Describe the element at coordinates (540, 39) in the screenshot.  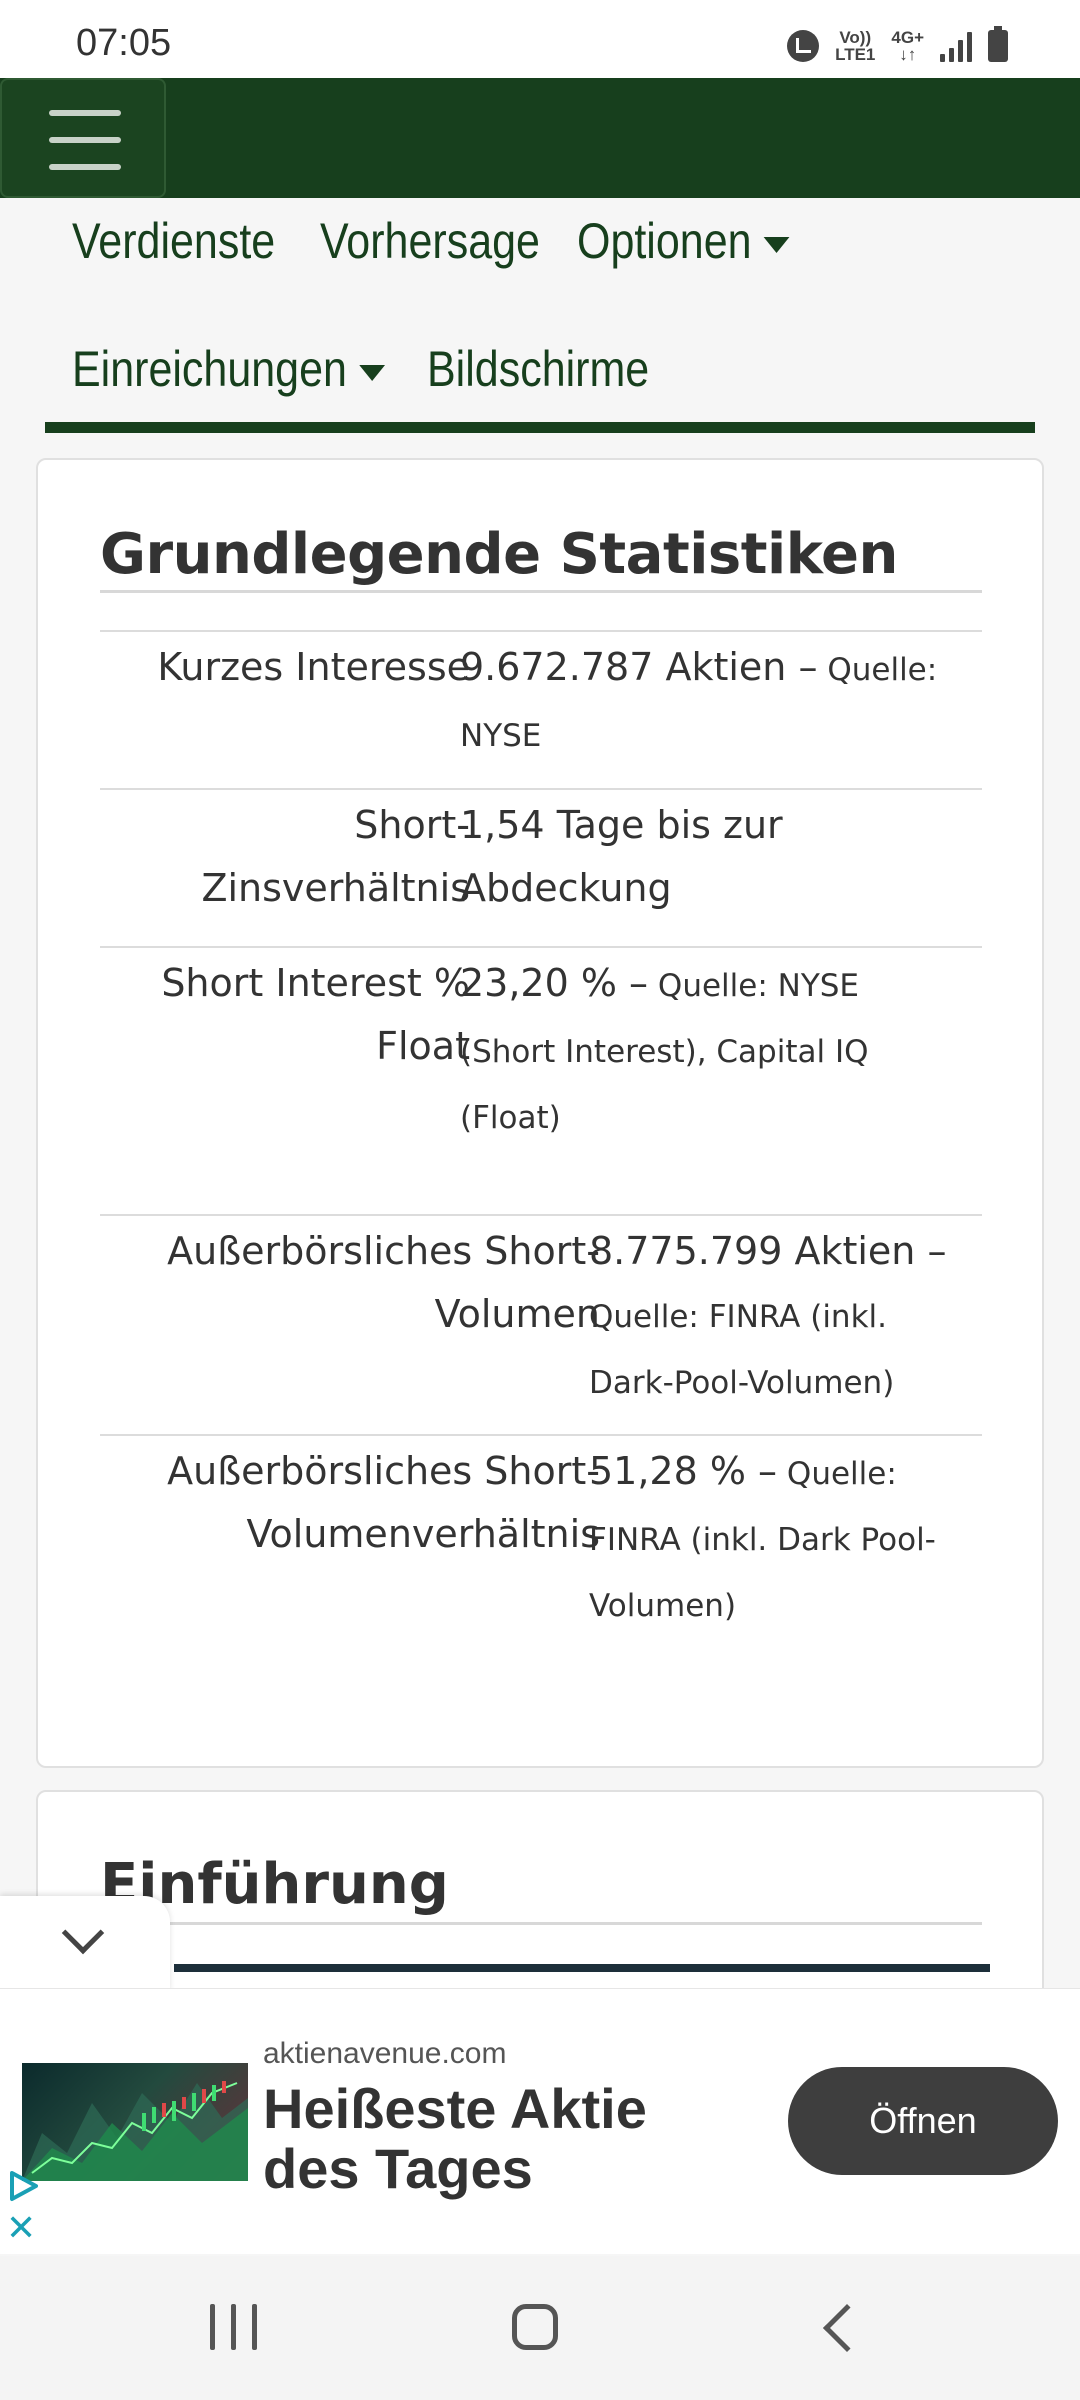
I see `status-bar: 07:05 Vo)) LTE1 4G+ ↓↑` at that location.